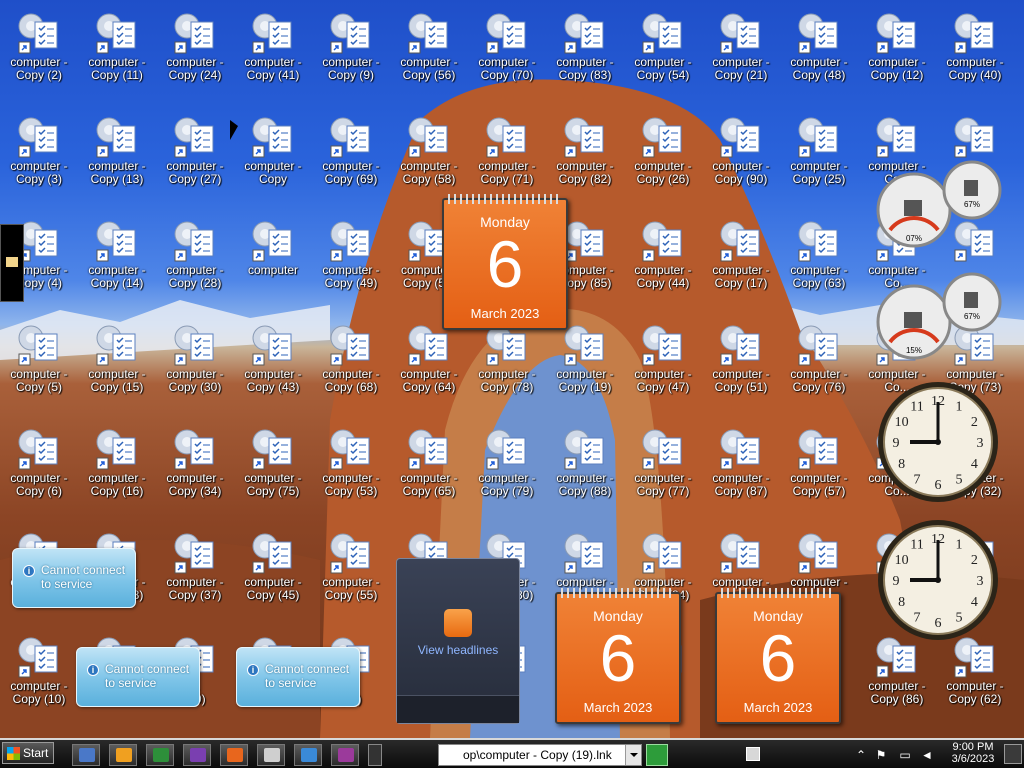 Image resolution: width=1024 pixels, height=768 pixels. What do you see at coordinates (429, 172) in the screenshot?
I see `shortcut-label: computer - Copy (58)` at bounding box center [429, 172].